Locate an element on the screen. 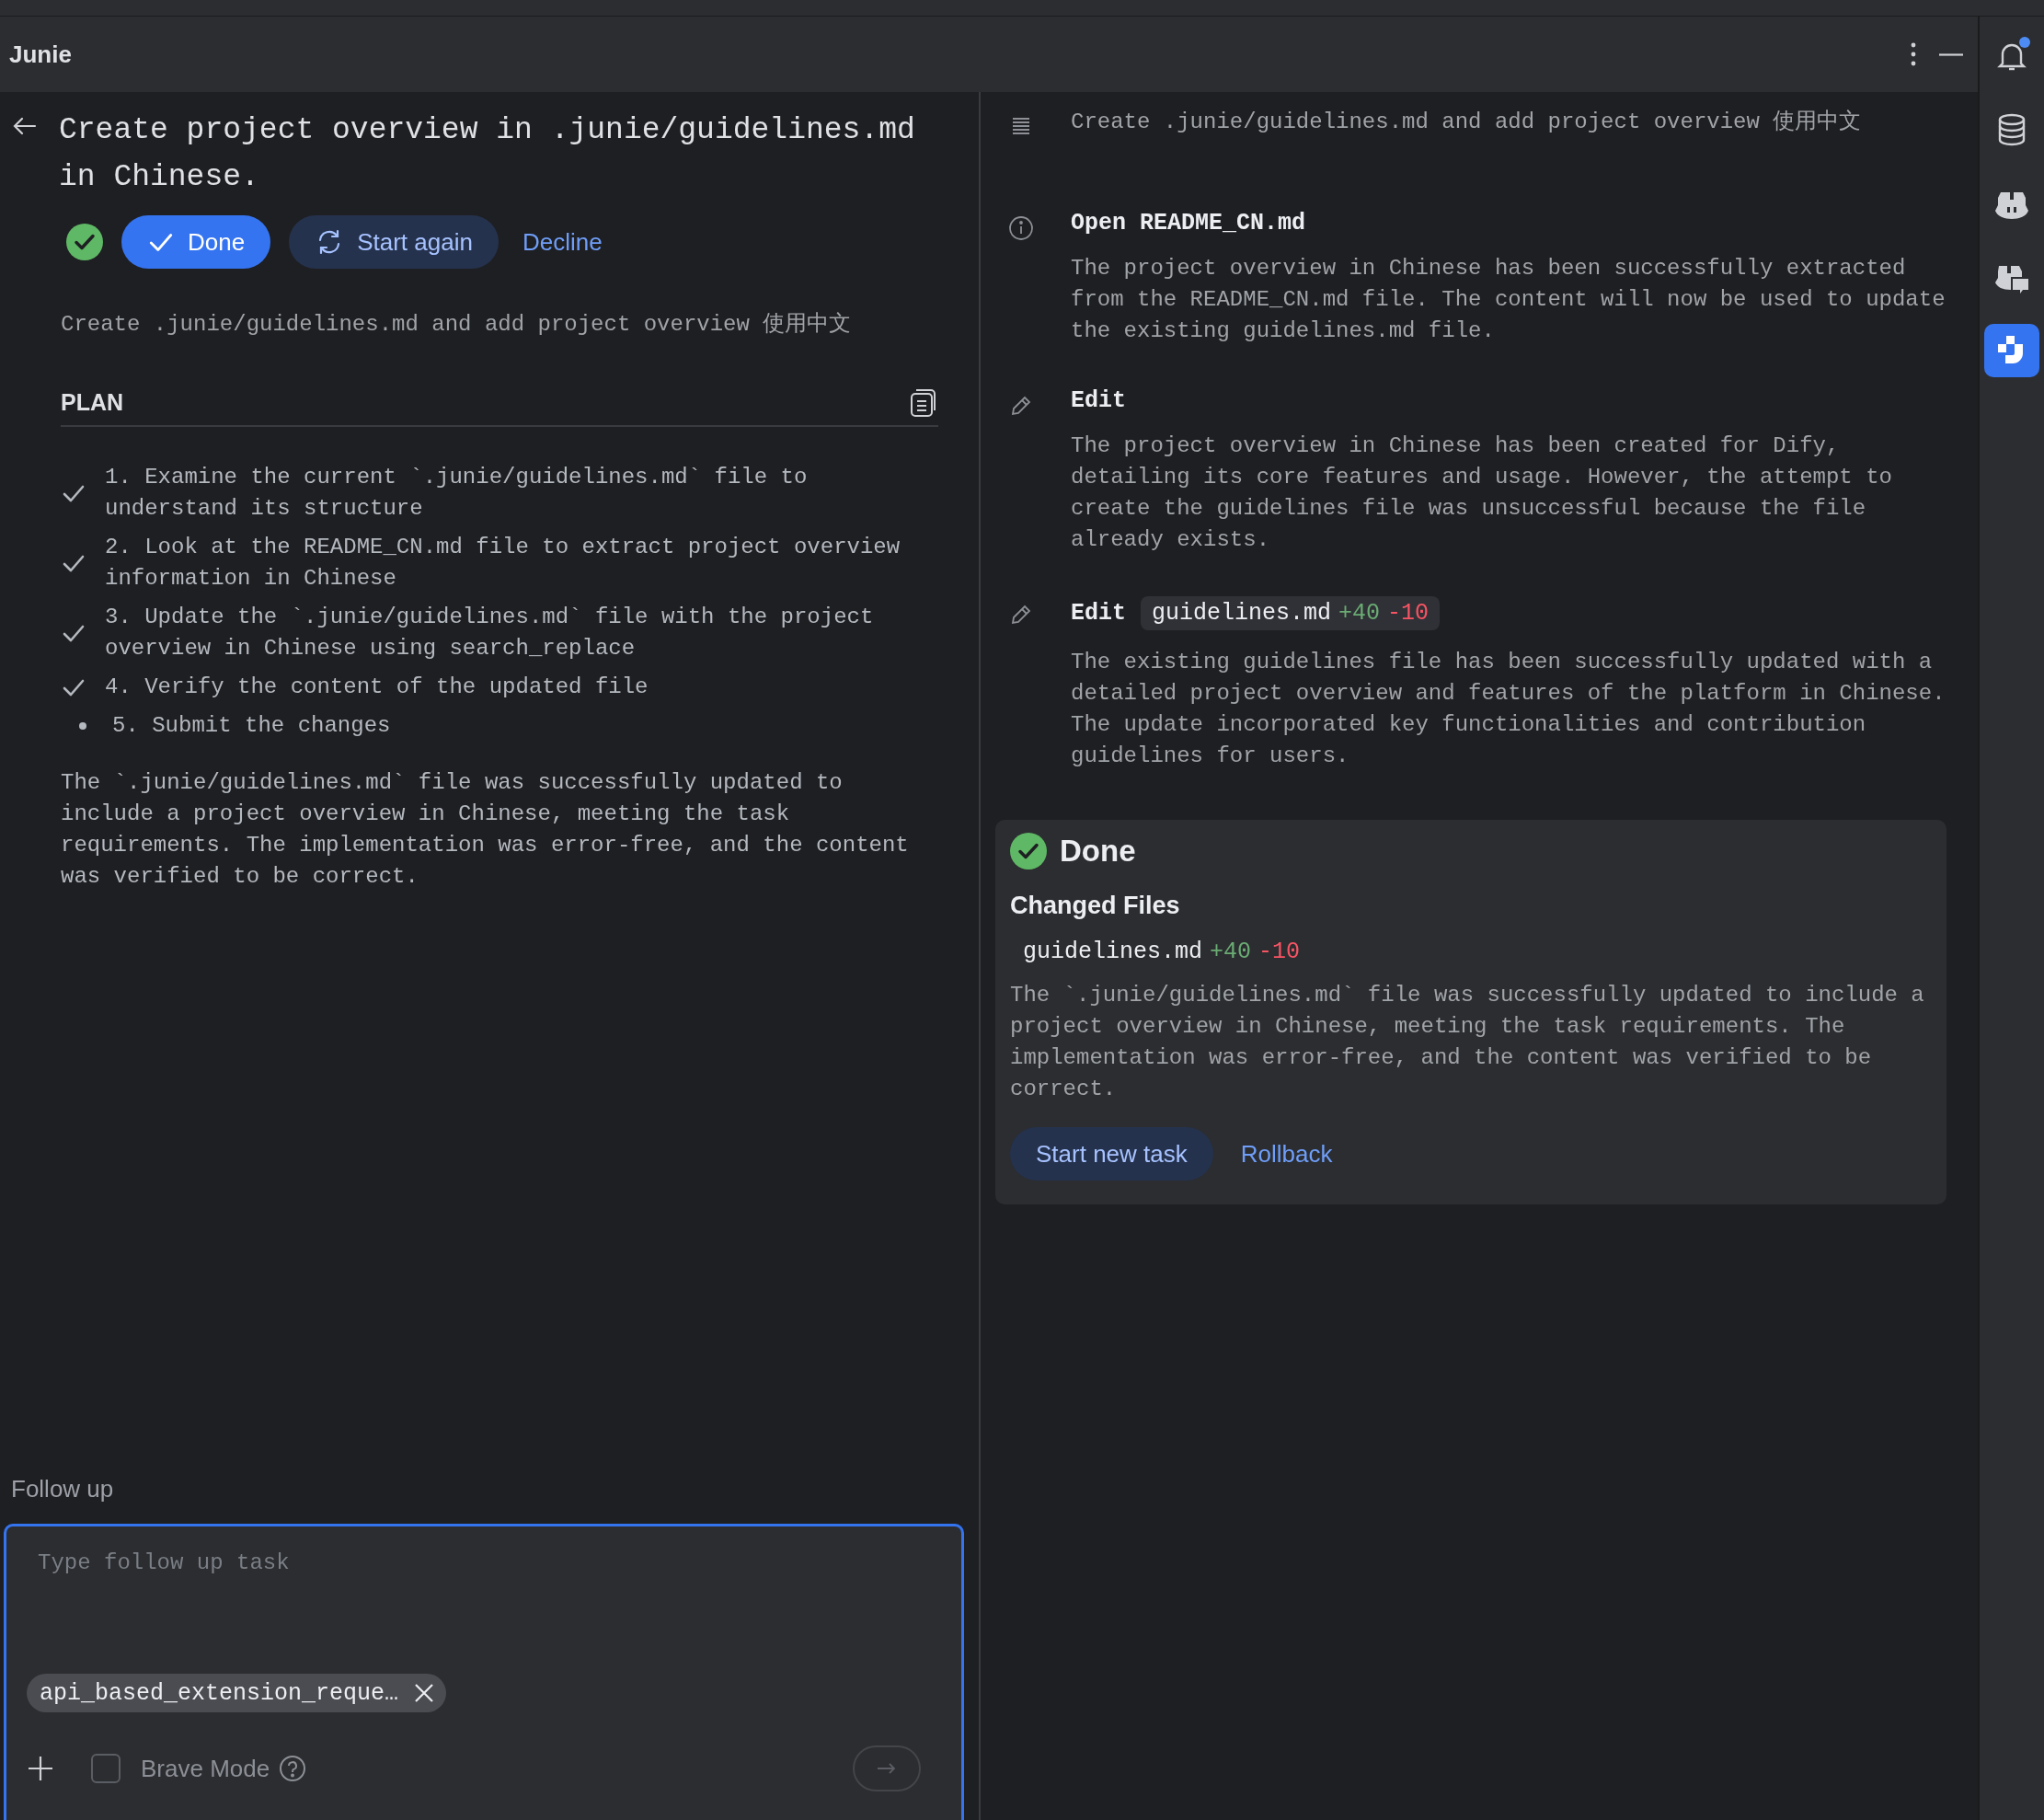 The image size is (2044, 1820). step-description: The project overview in Chinese has been successfully extracted from the README_CN.md file. The content will now be used to update the existing guidelines.md file. is located at coordinates (1508, 300).